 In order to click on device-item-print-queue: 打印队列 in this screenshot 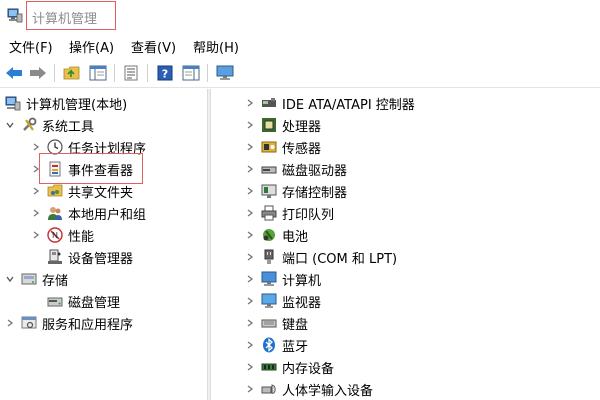, I will do `click(289, 213)`.